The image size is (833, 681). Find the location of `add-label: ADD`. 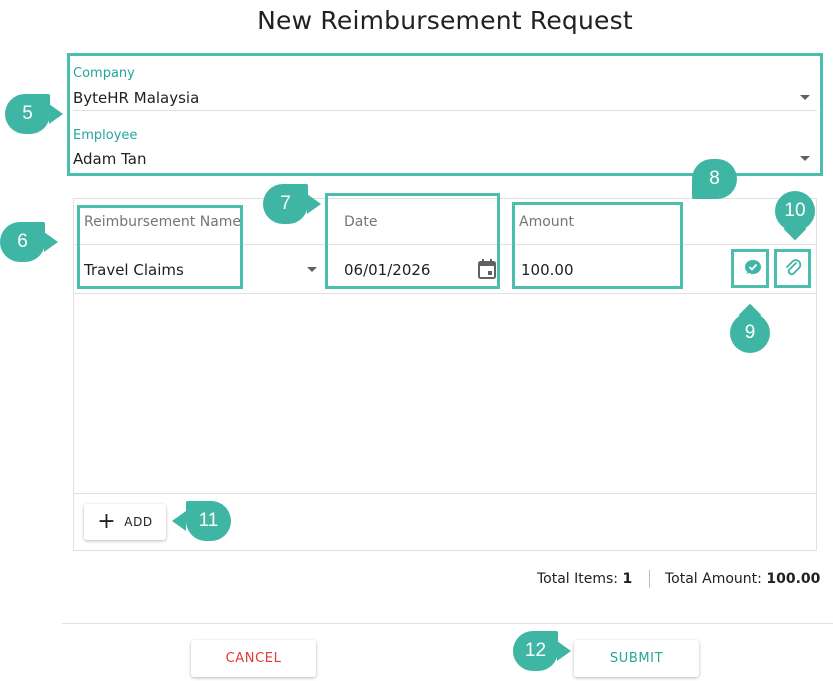

add-label: ADD is located at coordinates (138, 522).